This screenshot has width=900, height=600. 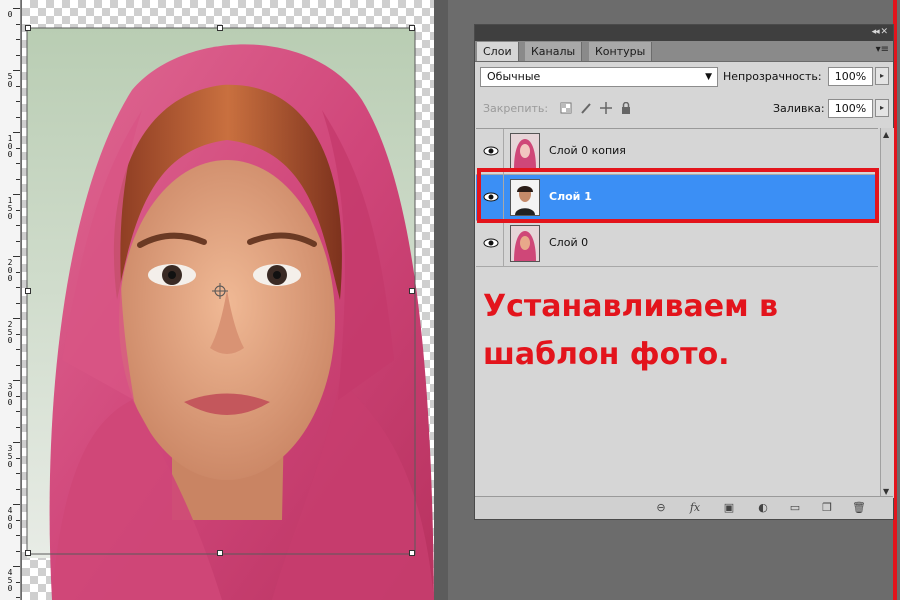 What do you see at coordinates (887, 313) in the screenshot?
I see `layers-scrollbar: ▲ ▼` at bounding box center [887, 313].